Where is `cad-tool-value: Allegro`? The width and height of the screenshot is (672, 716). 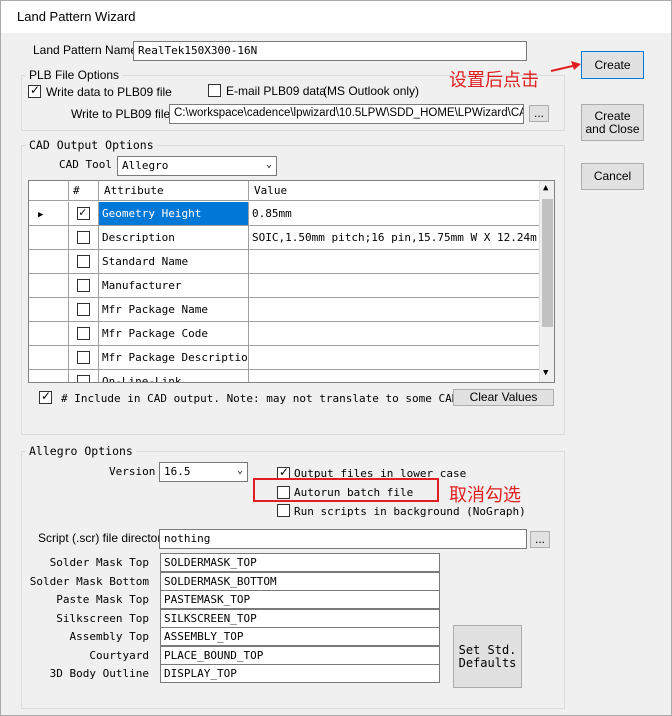 cad-tool-value: Allegro is located at coordinates (145, 165).